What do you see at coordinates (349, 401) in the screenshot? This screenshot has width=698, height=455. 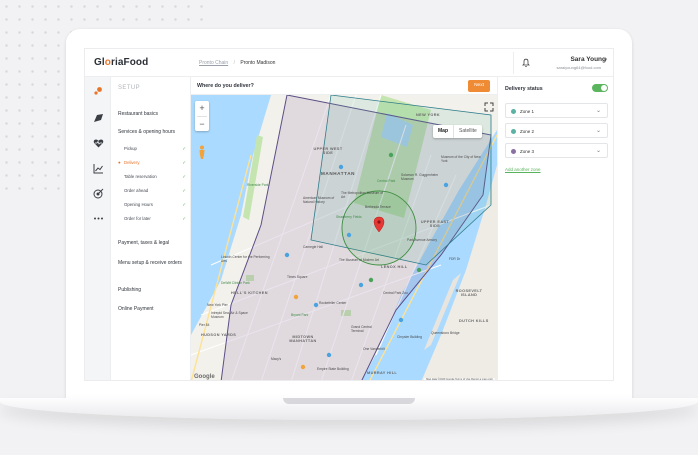 I see `laptop-notch` at bounding box center [349, 401].